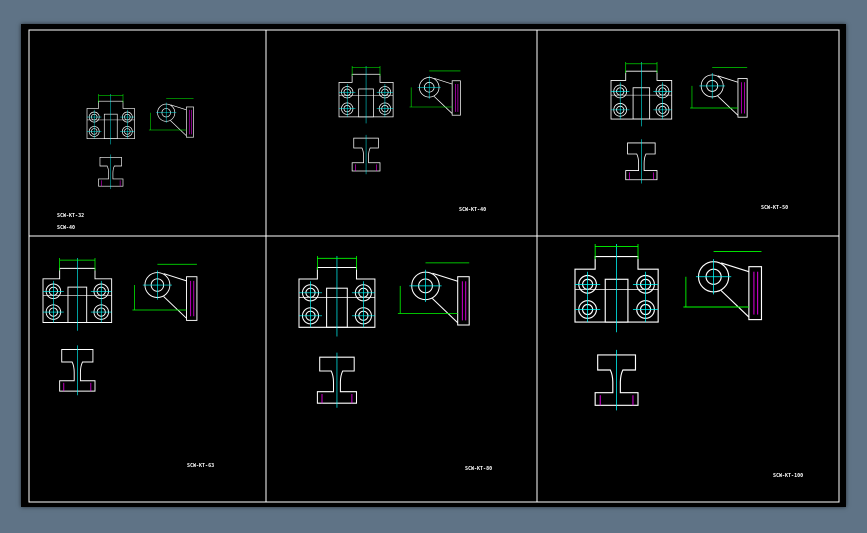 The height and width of the screenshot is (533, 867). Describe the element at coordinates (70, 216) in the screenshot. I see `part-label-line1: SCW-KT-32` at that location.